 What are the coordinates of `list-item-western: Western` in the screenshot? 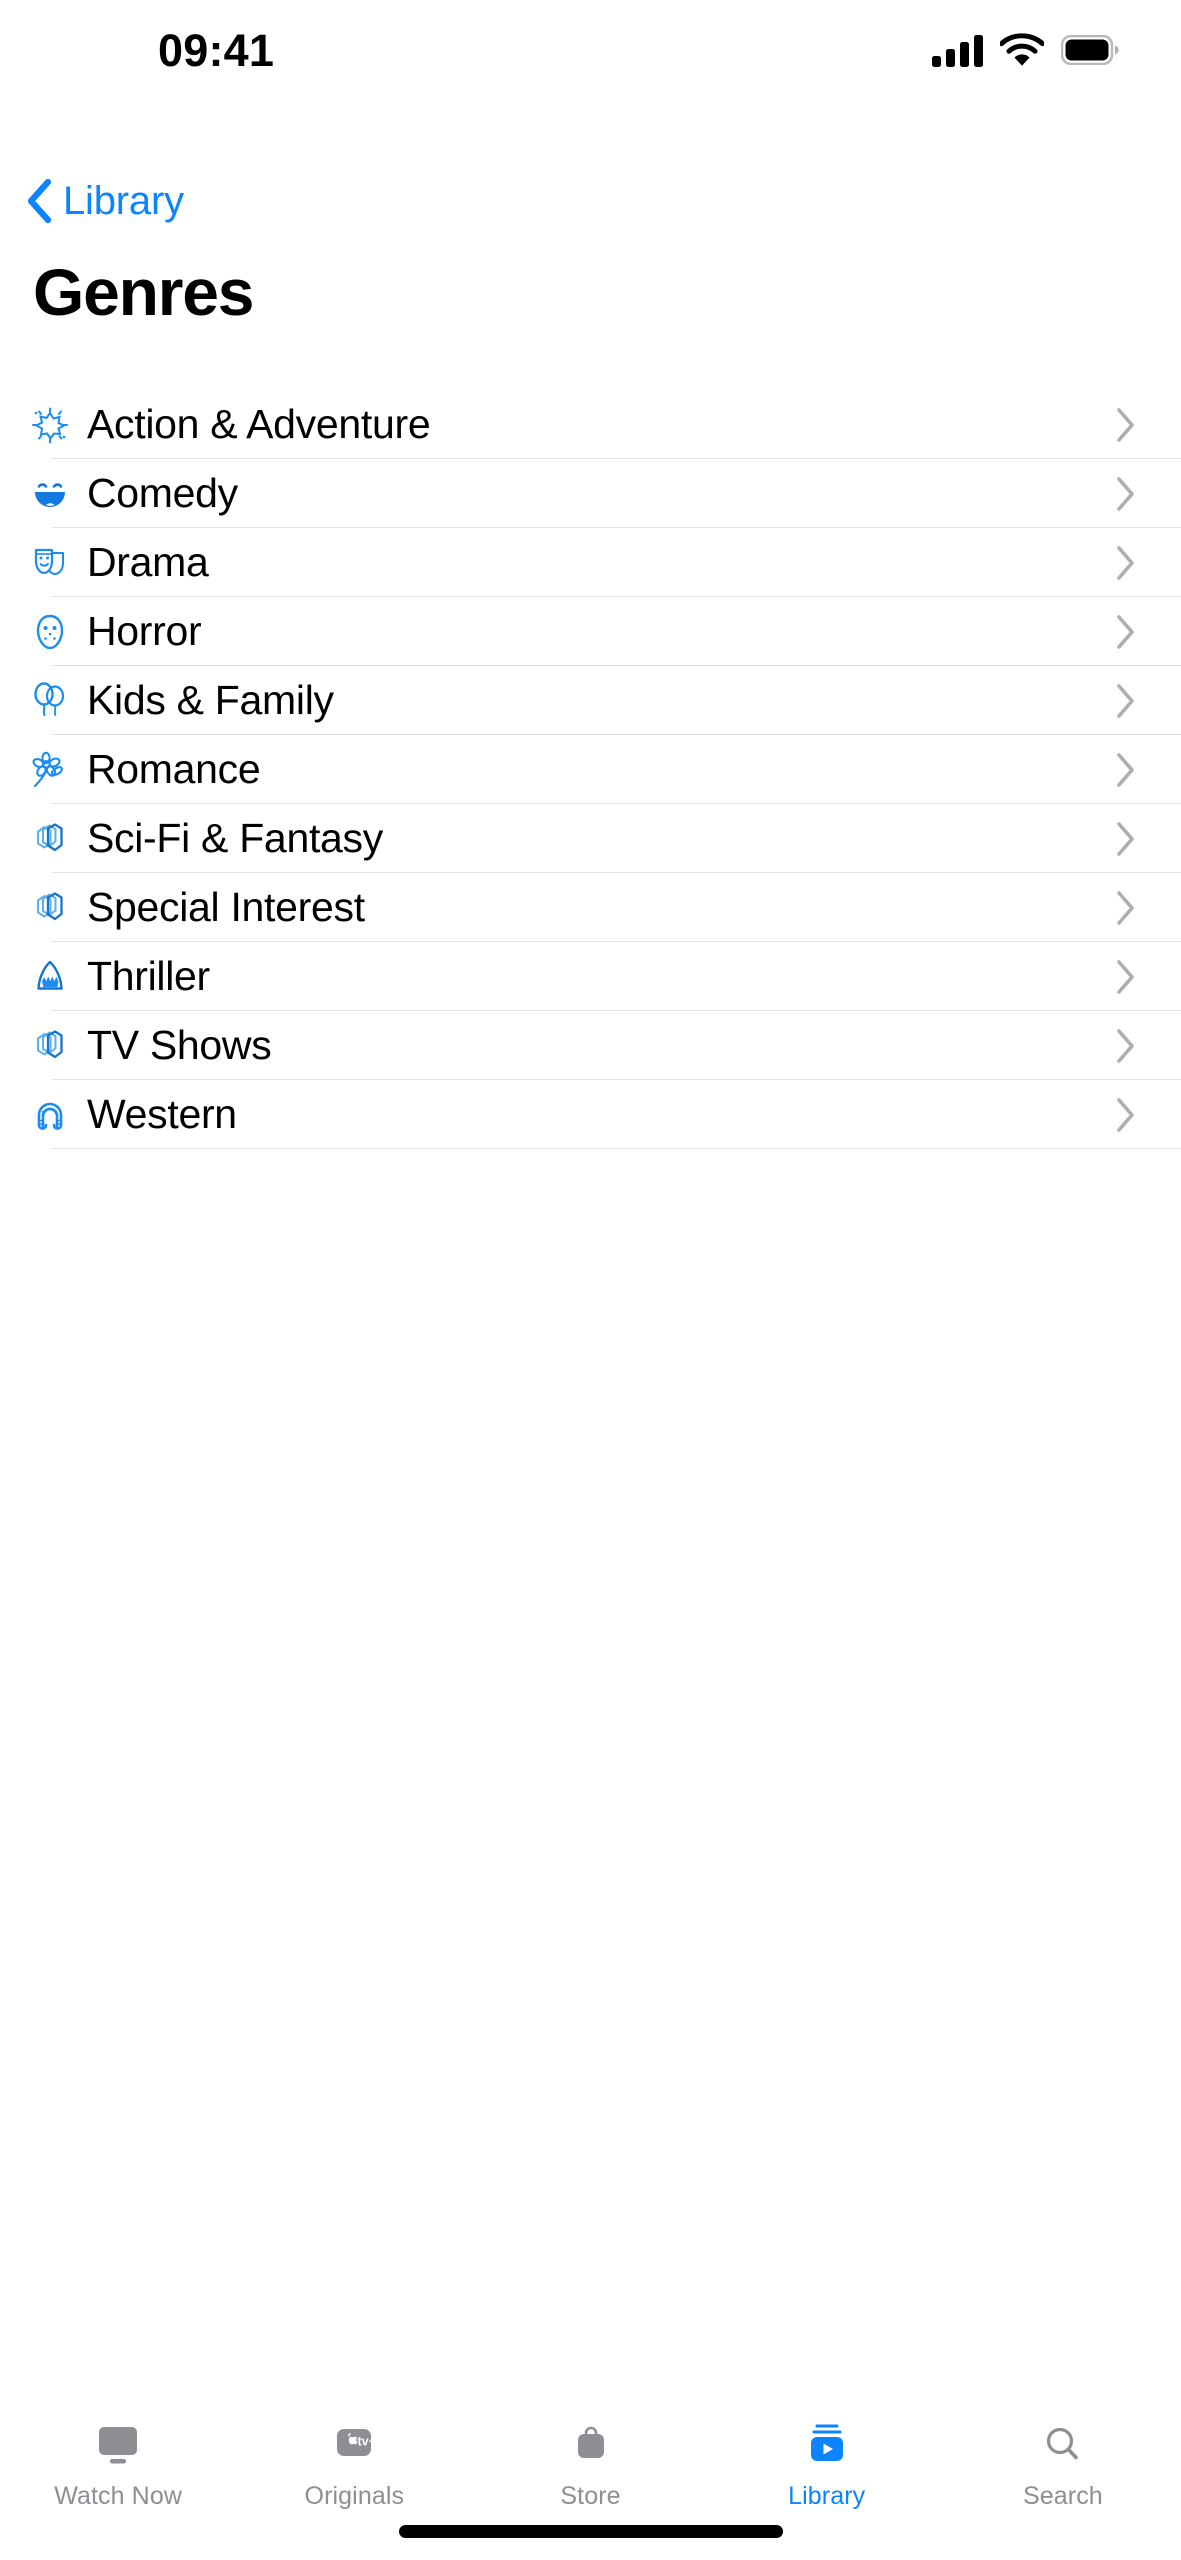 It's located at (590, 1114).